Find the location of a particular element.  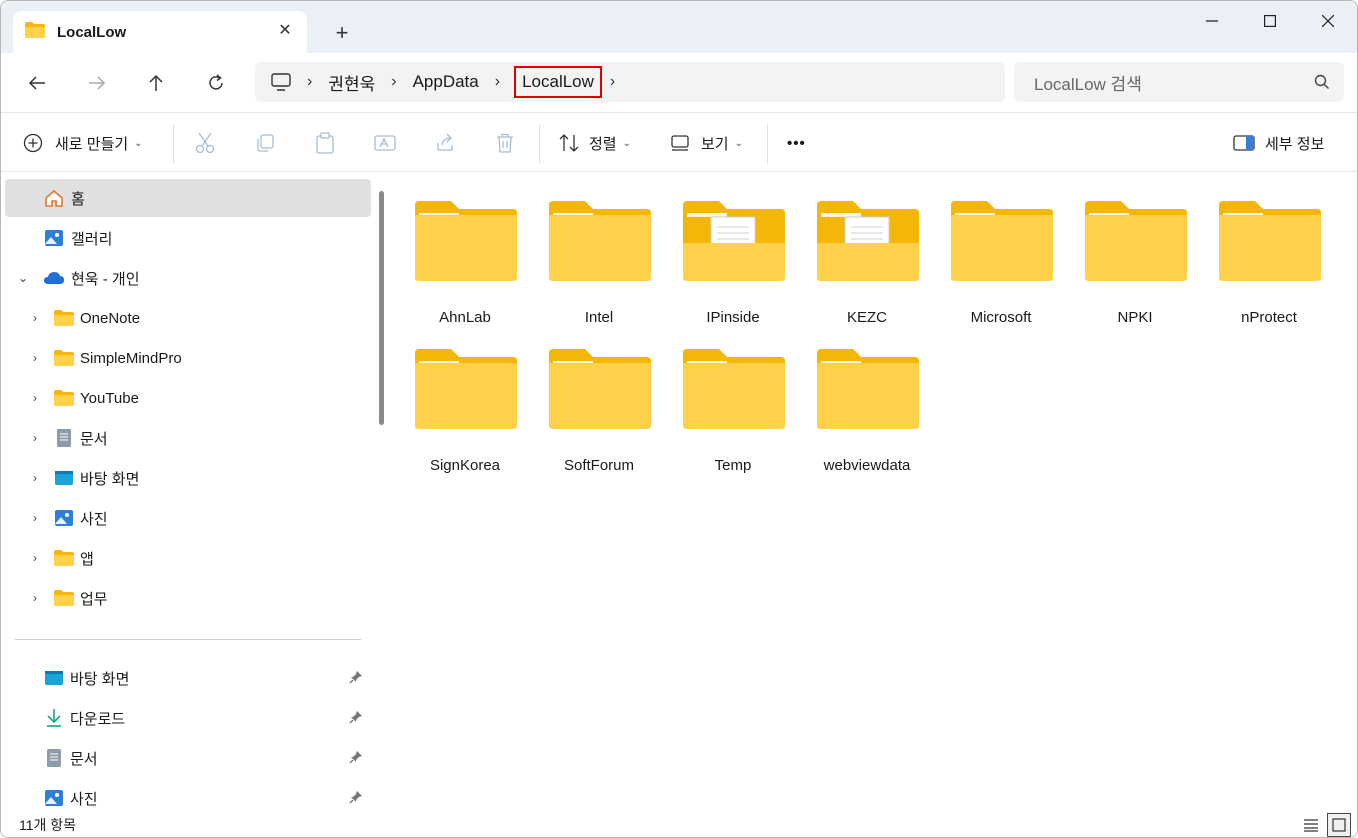

large-icons-view-button is located at coordinates (1339, 825).